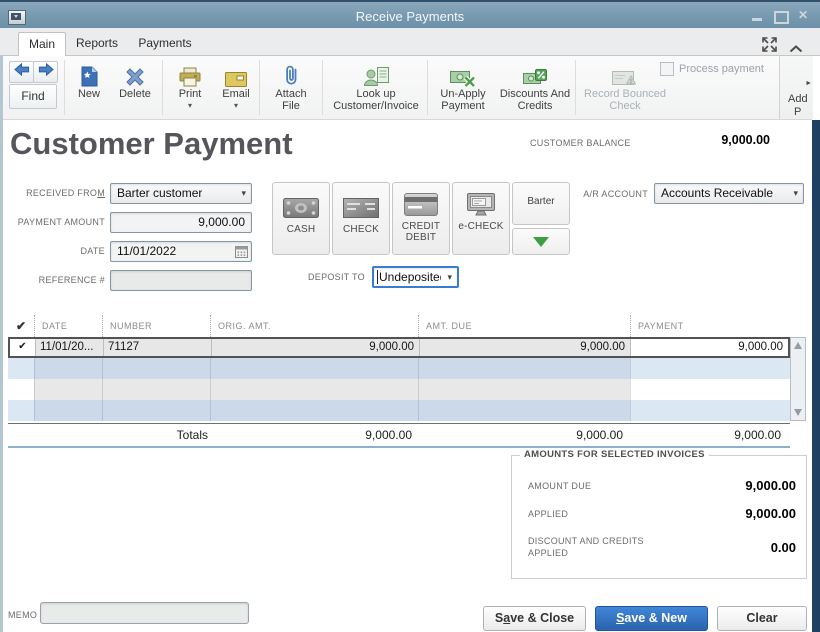 This screenshot has width=820, height=632. I want to click on column-header-check: ✔, so click(21, 326).